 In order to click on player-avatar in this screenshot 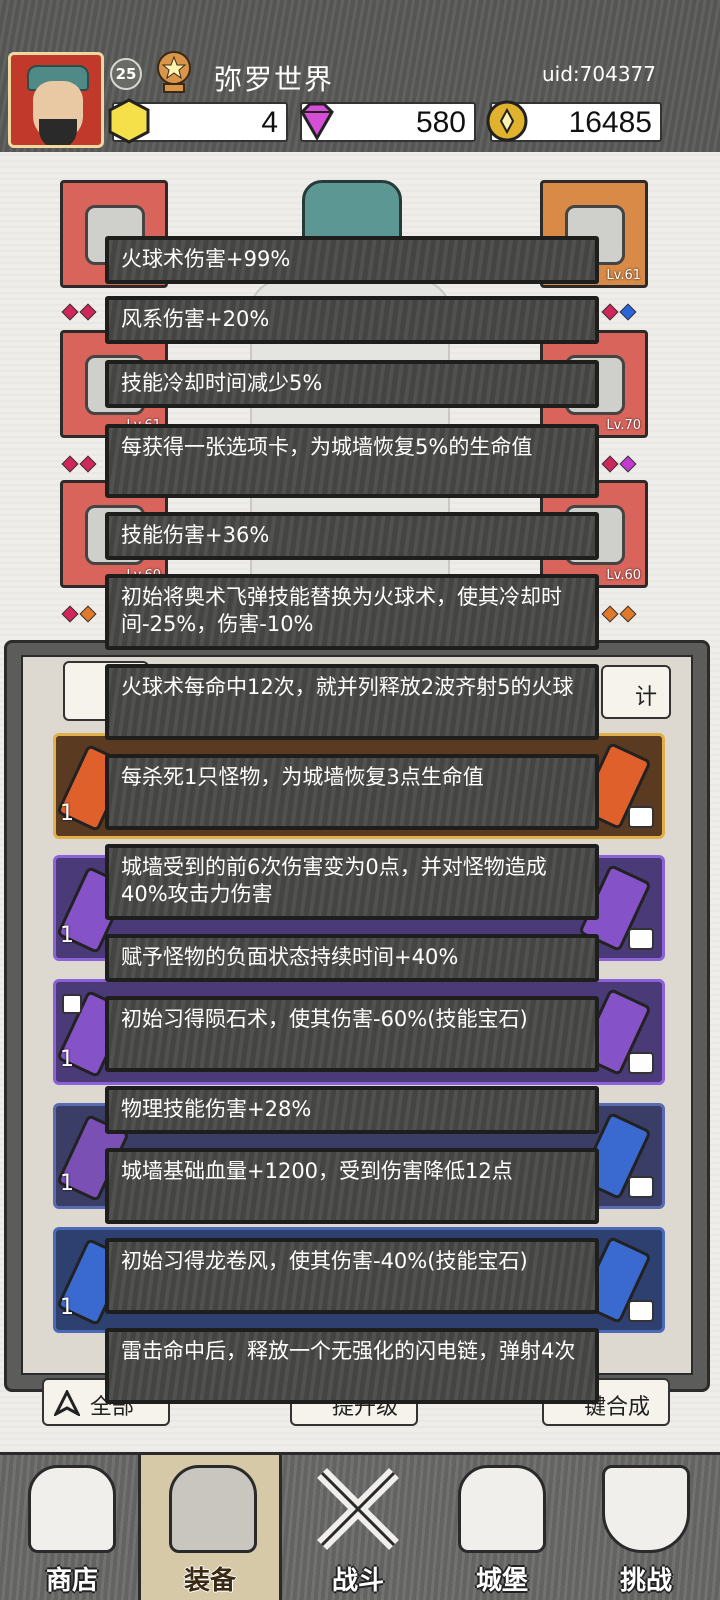, I will do `click(56, 100)`.